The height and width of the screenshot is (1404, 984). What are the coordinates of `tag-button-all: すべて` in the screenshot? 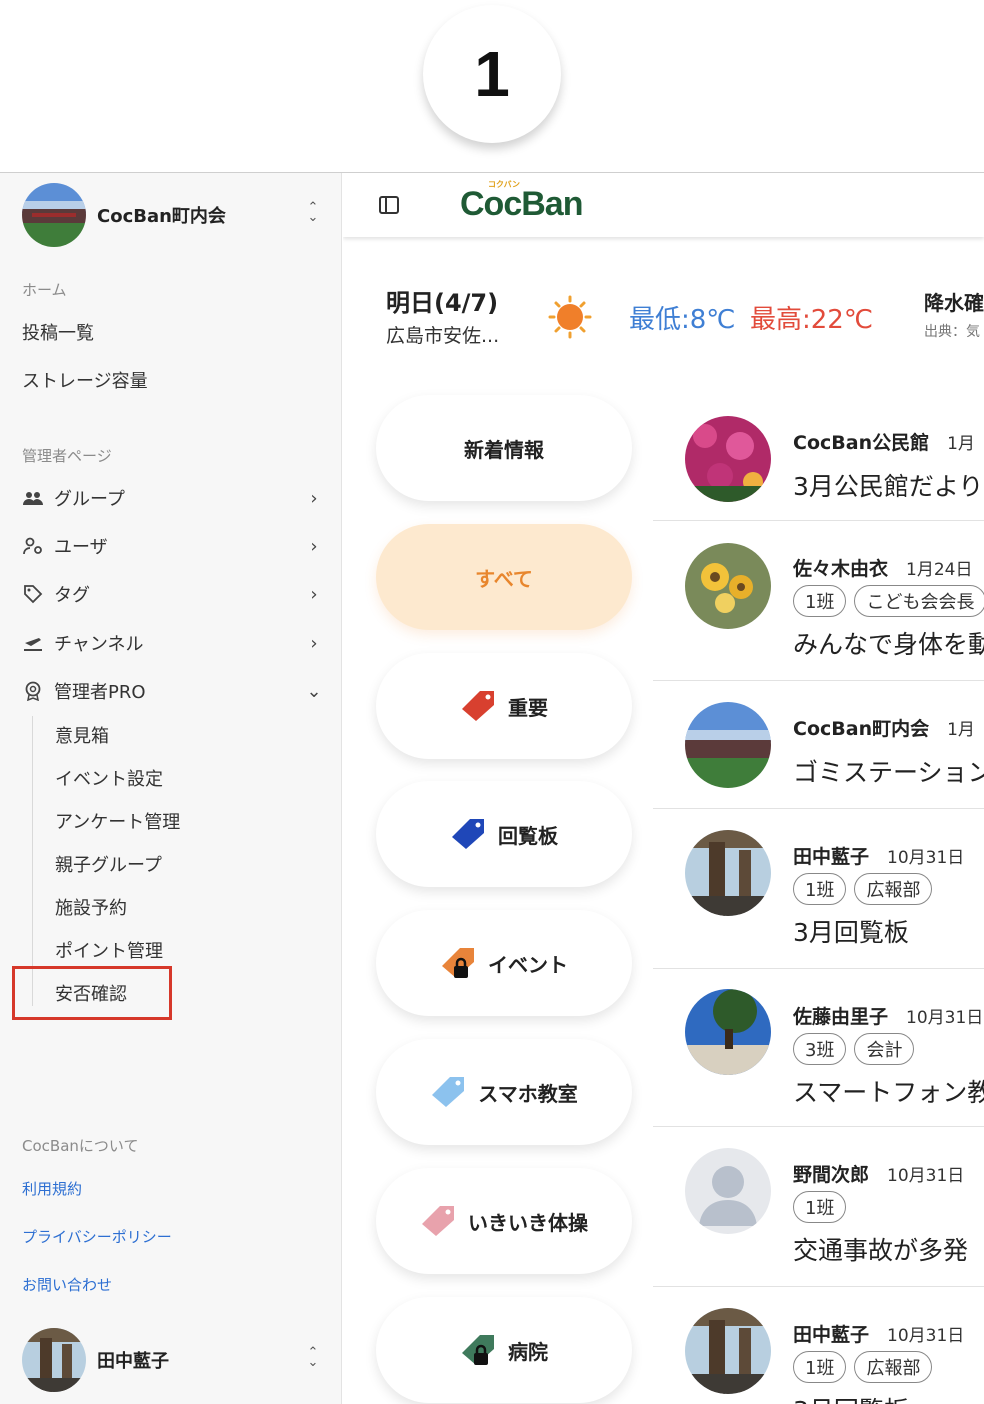 It's located at (504, 577).